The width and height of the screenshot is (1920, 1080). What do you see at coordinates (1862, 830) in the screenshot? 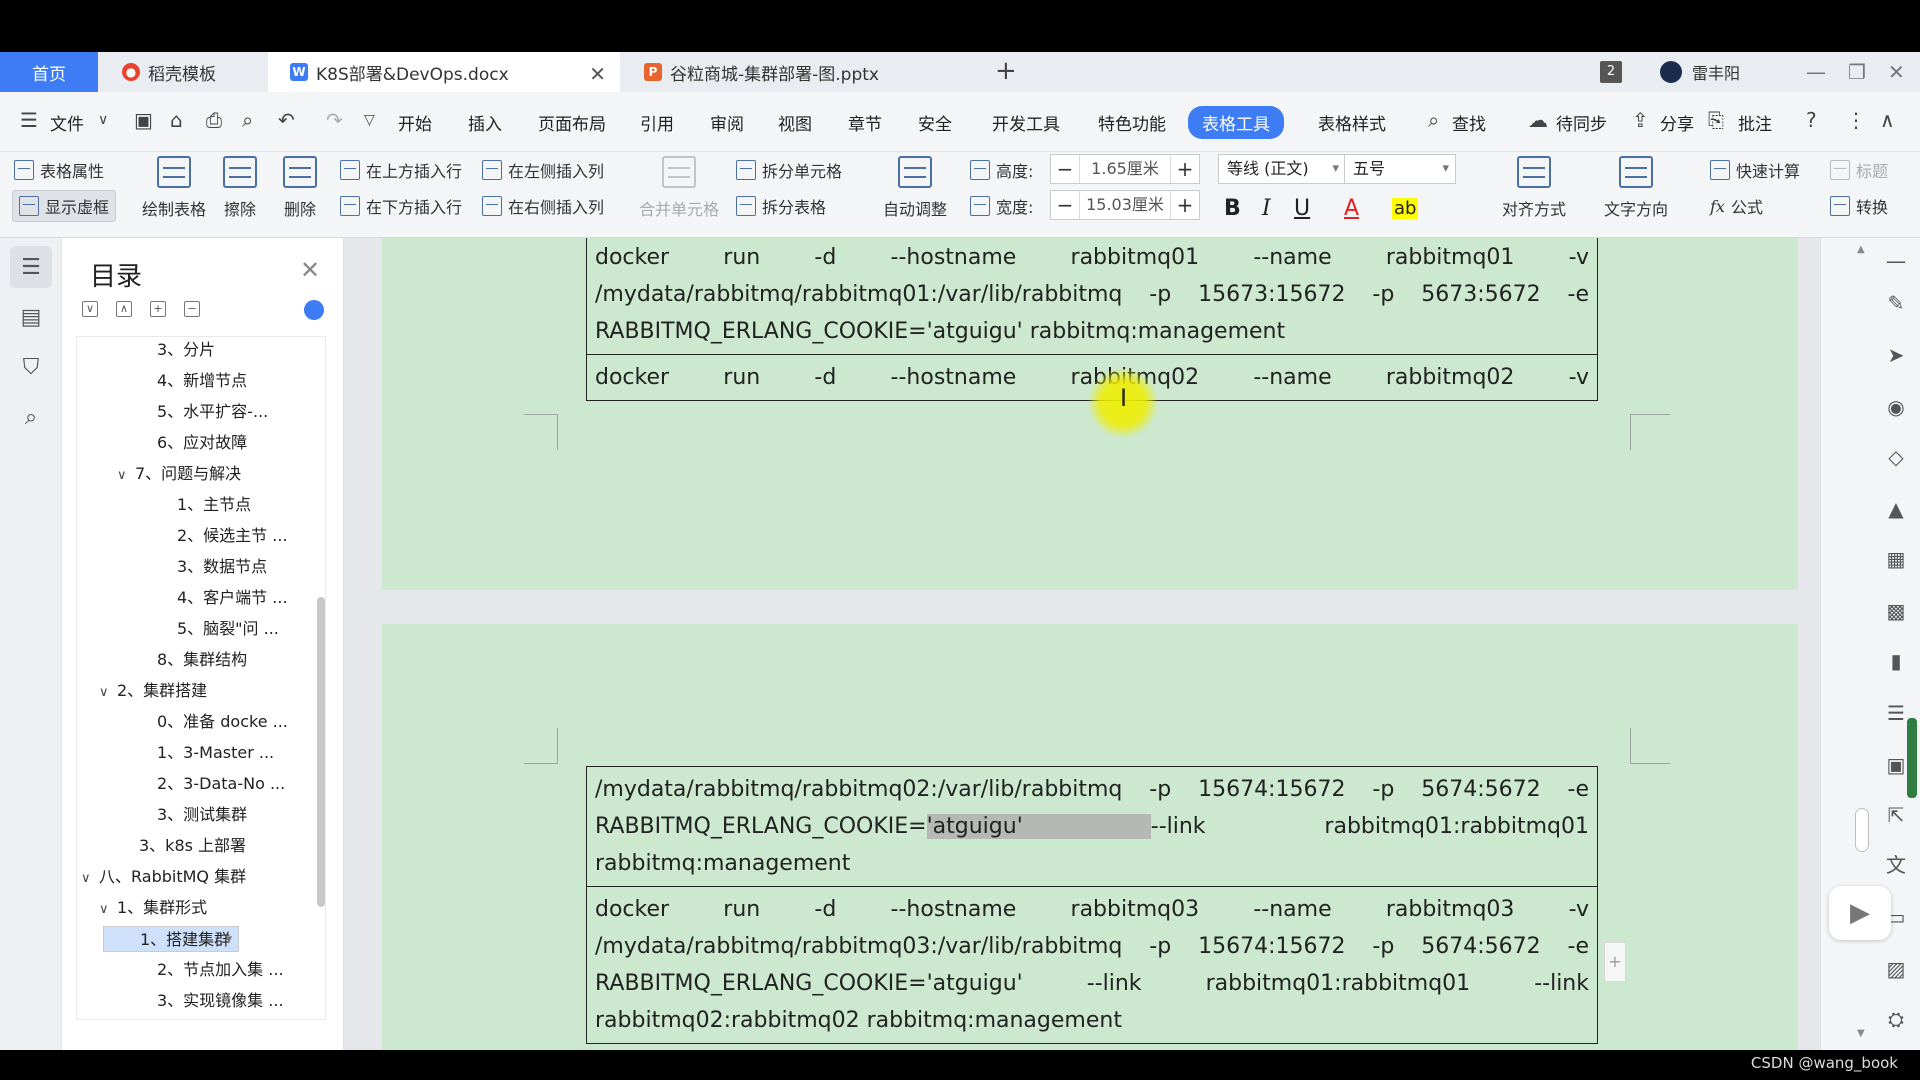
I see `scroll-thumb` at bounding box center [1862, 830].